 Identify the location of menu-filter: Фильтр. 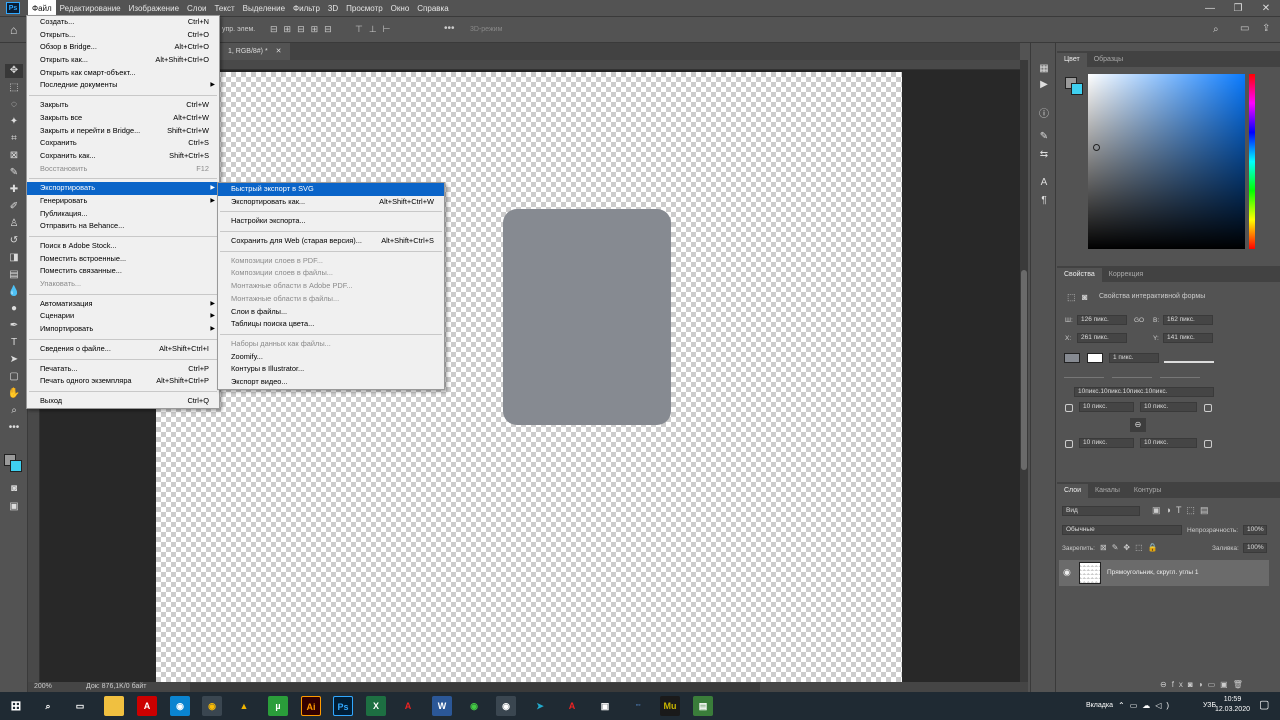
(306, 8).